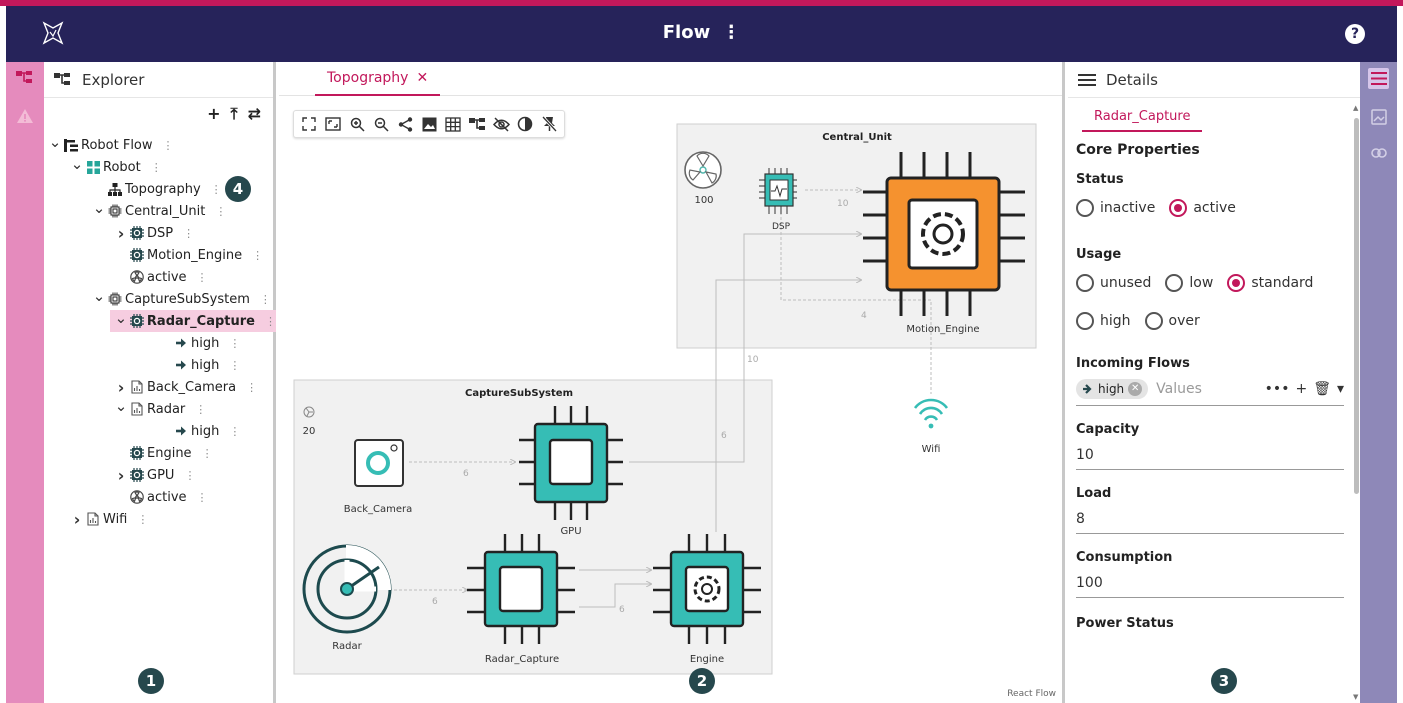 Image resolution: width=1403 pixels, height=703 pixels. I want to click on delete-icon: 🗑, so click(1322, 389).